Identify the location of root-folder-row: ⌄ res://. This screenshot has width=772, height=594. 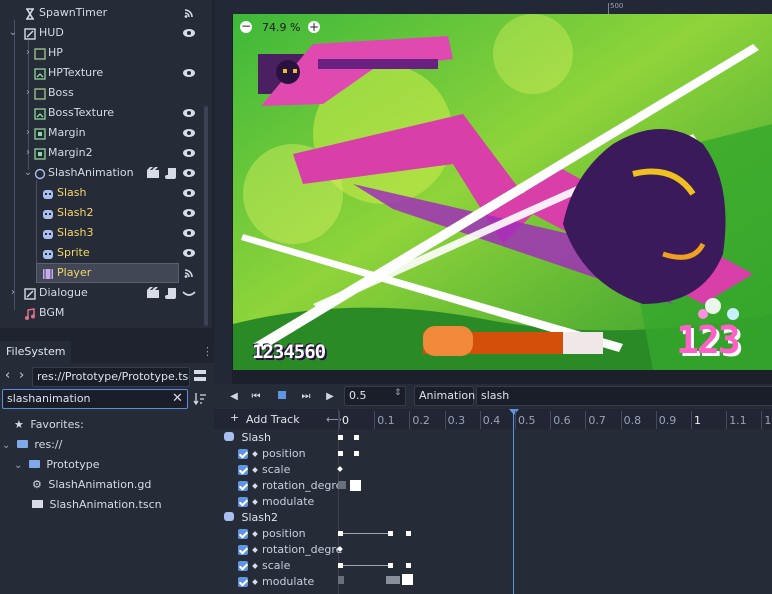
(32, 445).